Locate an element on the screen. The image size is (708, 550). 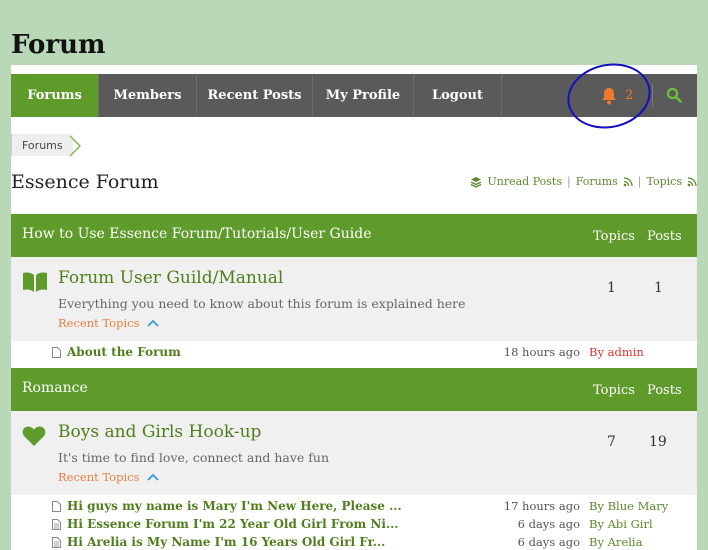
forums-feed-link: Forums is located at coordinates (597, 181).